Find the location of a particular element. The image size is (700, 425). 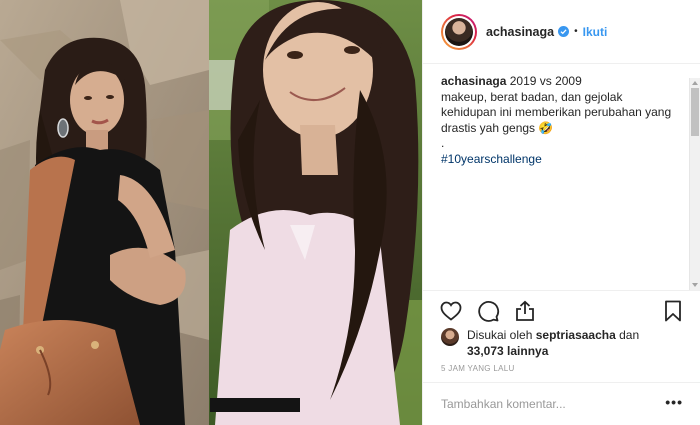

caption-scrollbar is located at coordinates (694, 184).